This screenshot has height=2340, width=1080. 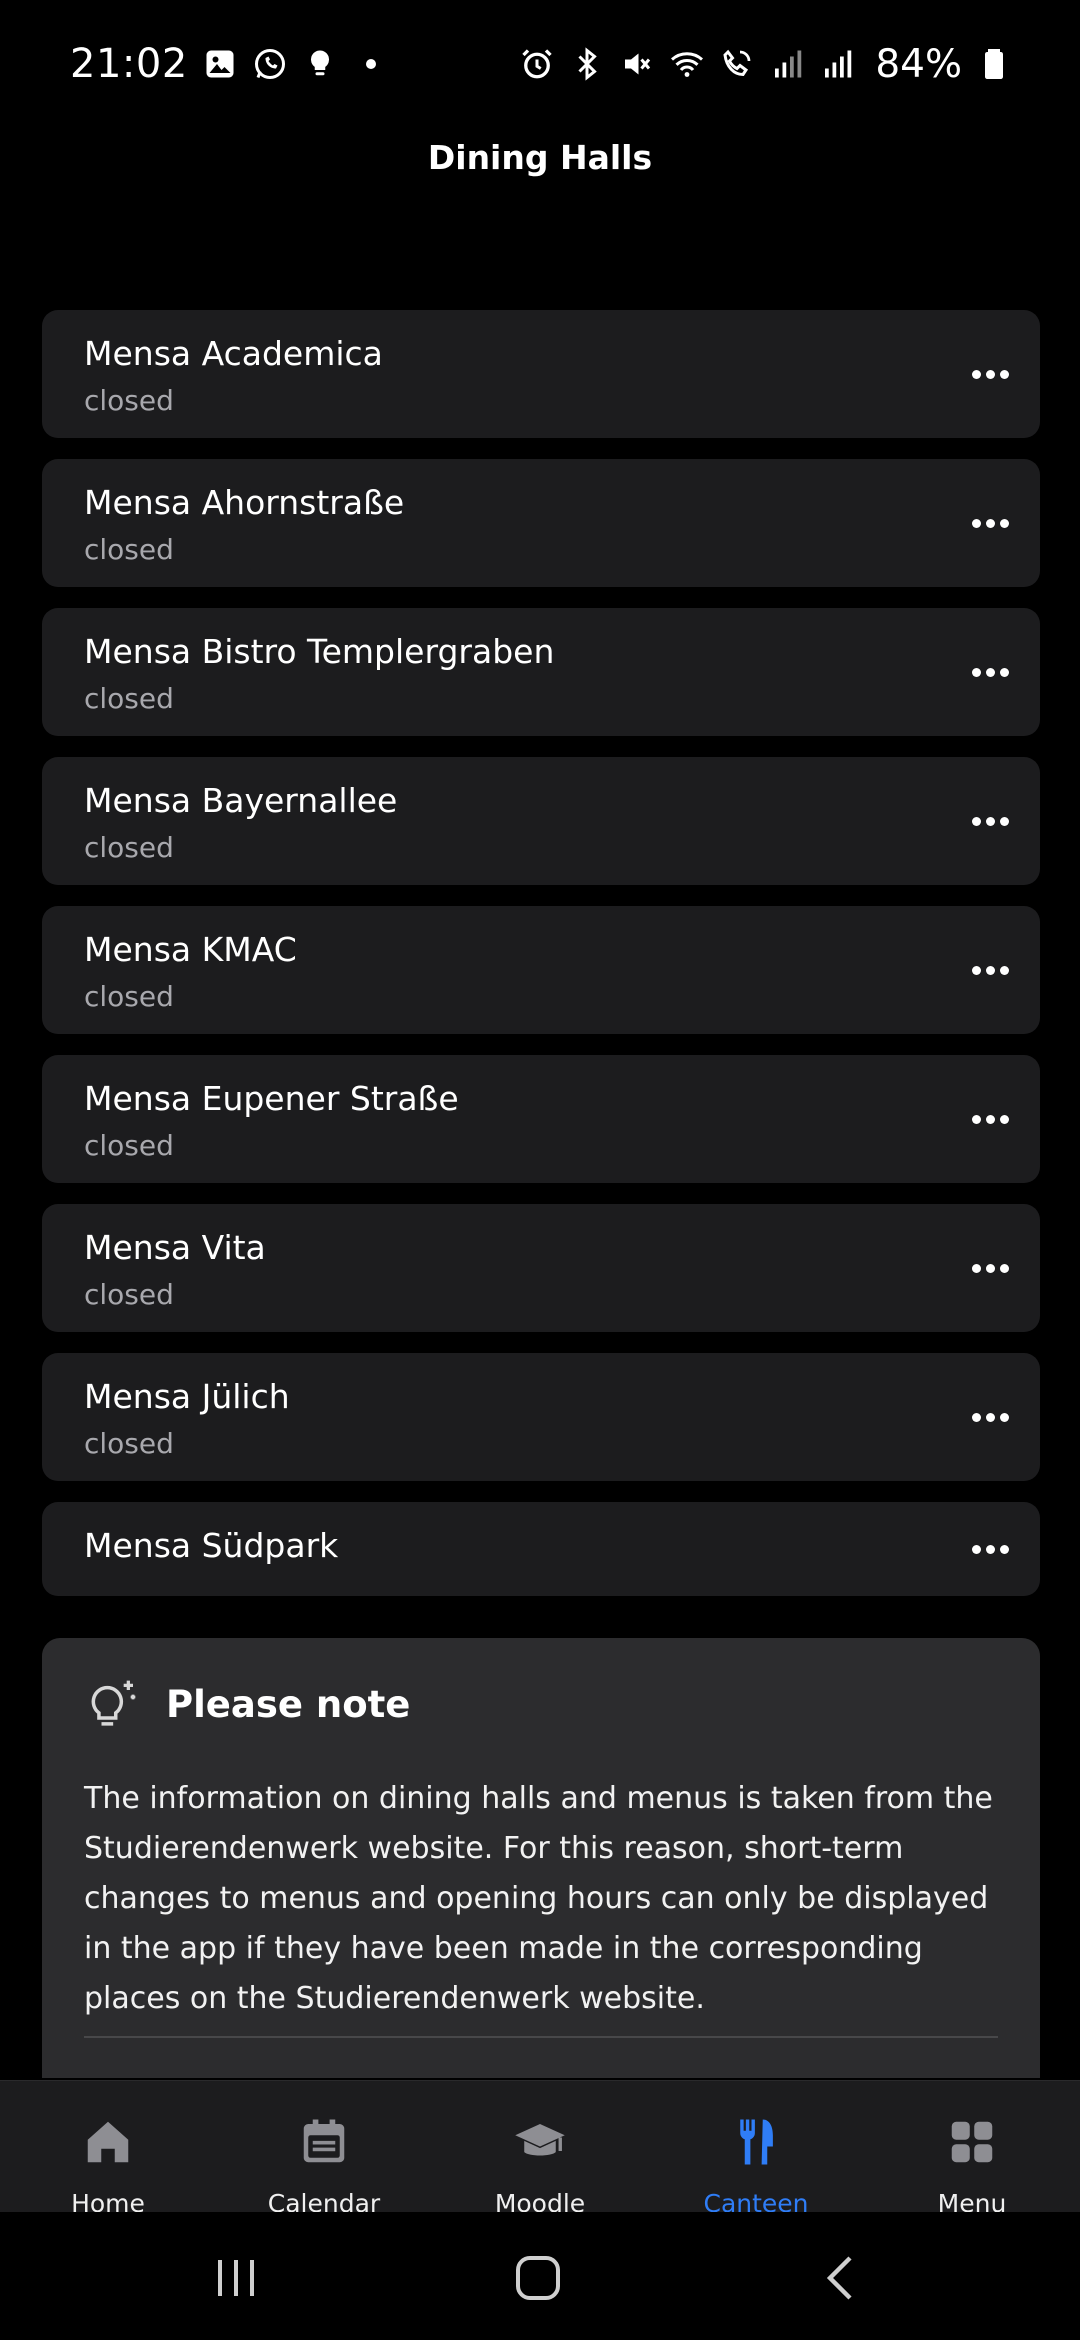 I want to click on fork-knife-icon, so click(x=756, y=2142).